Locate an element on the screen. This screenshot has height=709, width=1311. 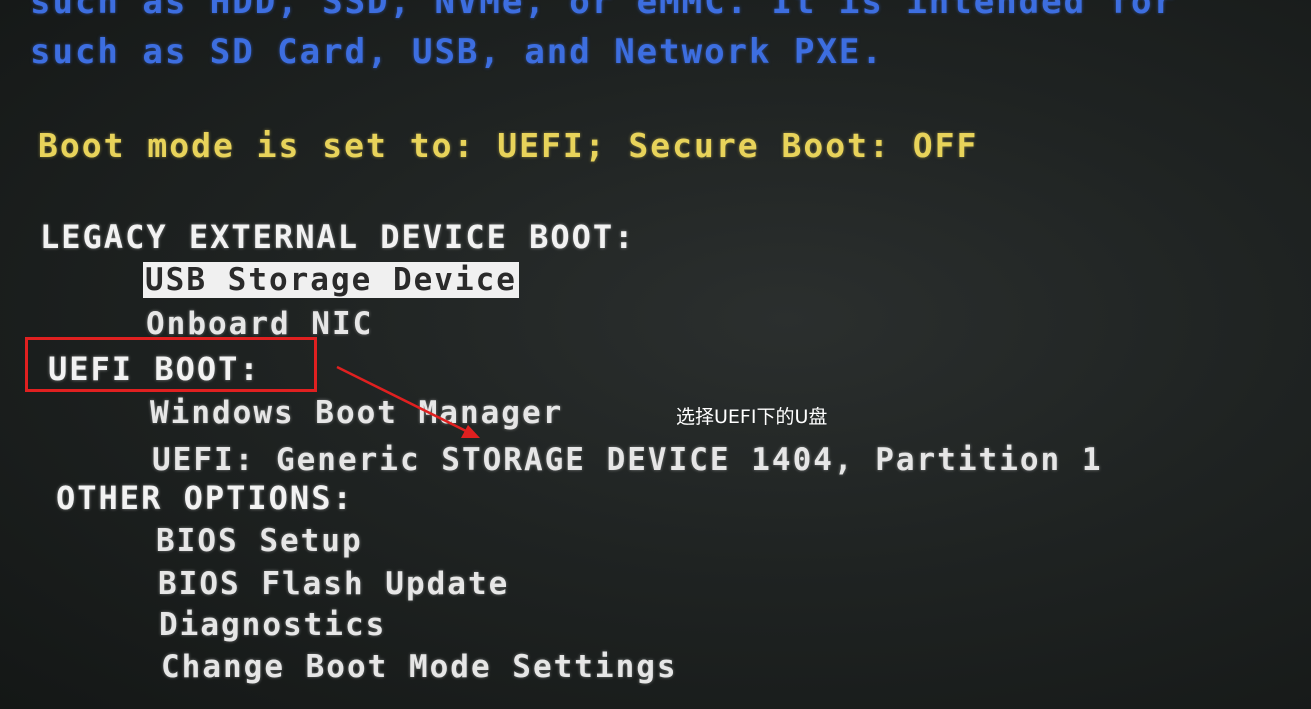
option-change-boot-mode-settings: Change Boot Mode Settings is located at coordinates (419, 667).